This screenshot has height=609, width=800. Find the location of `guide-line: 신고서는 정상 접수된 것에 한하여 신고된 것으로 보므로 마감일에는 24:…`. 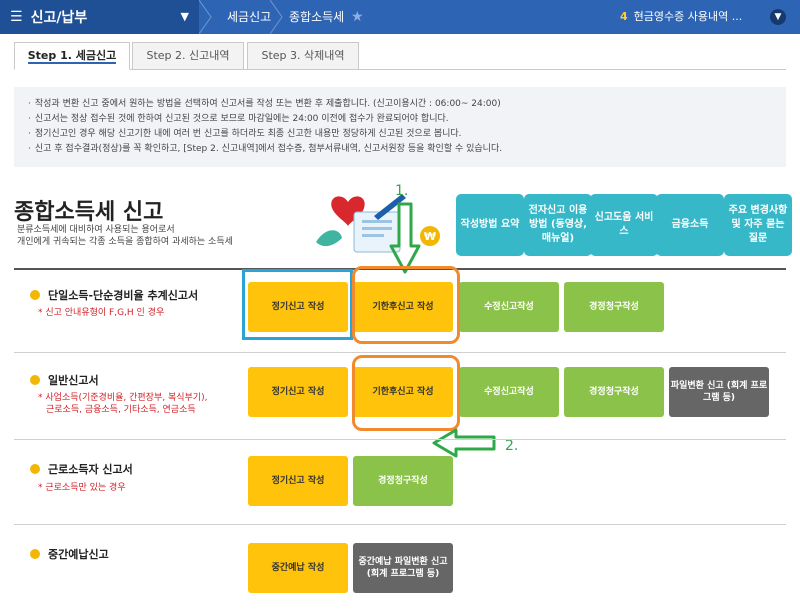

guide-line: 신고서는 정상 접수된 것에 한하여 신고된 것으로 보므로 마감일에는 24:… is located at coordinates (400, 119).